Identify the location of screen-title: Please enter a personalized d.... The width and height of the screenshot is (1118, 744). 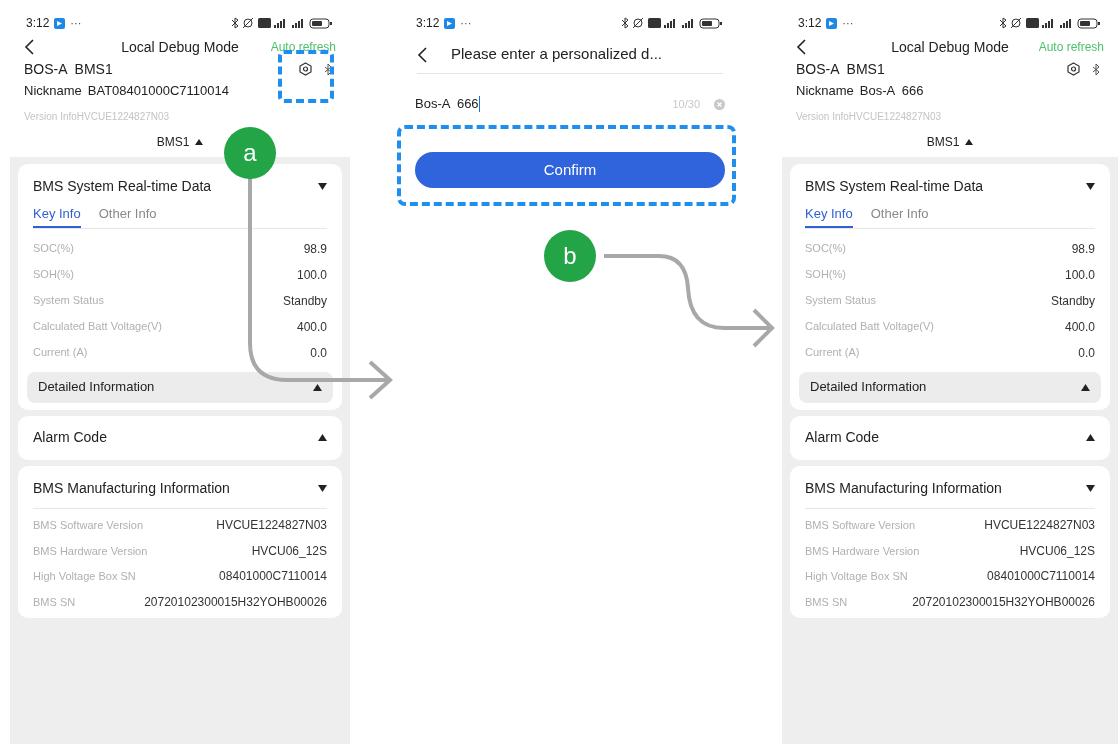
(556, 54).